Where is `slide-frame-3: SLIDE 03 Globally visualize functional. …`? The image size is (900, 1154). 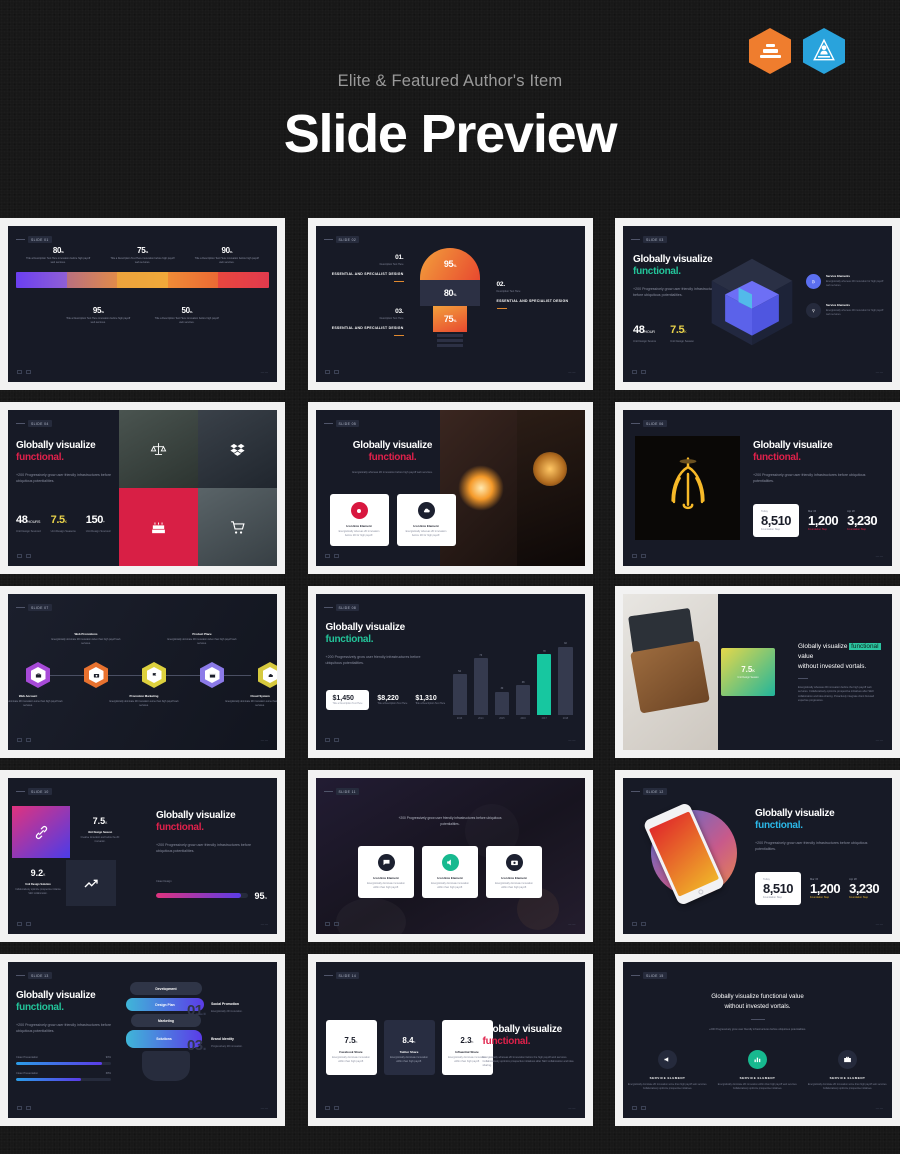
slide-frame-3: SLIDE 03 Globally visualize functional. … is located at coordinates (757, 304).